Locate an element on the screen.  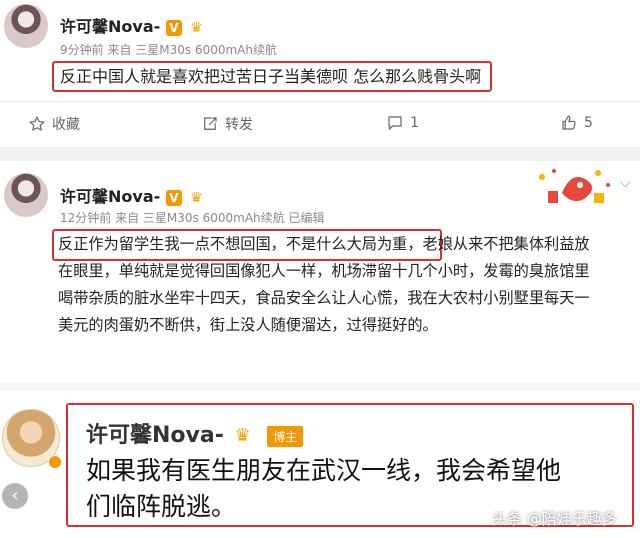
post-text-line: 在眼里，单纯就是觉得回国像犯人一样，机场滞留十几个小时，发霉的臭旅馆里 is located at coordinates (324, 271).